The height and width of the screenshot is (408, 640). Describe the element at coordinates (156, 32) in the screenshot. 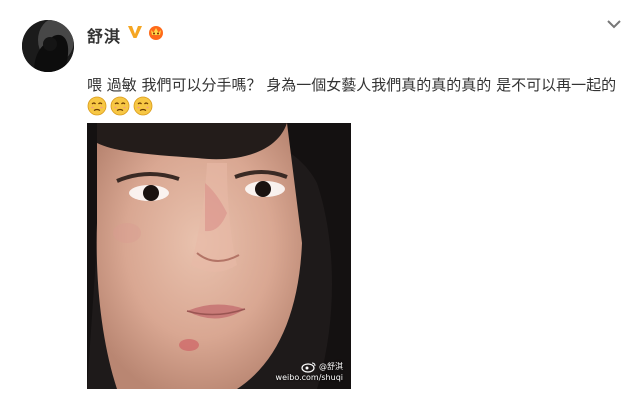

I see `member-crown-icon` at that location.